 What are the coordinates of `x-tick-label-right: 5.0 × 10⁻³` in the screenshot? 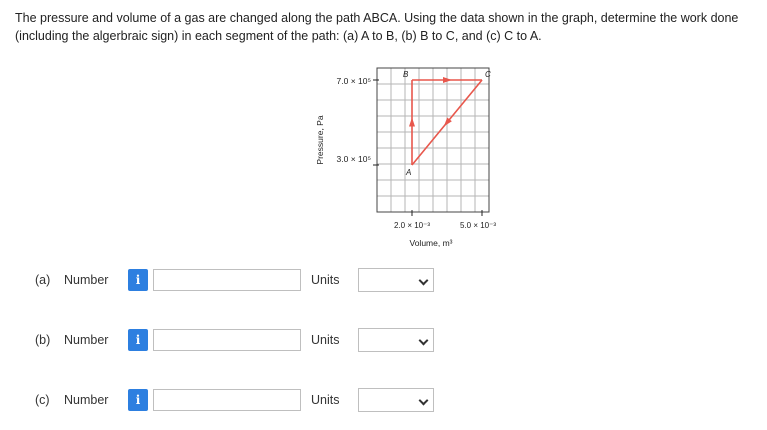 It's located at (478, 225).